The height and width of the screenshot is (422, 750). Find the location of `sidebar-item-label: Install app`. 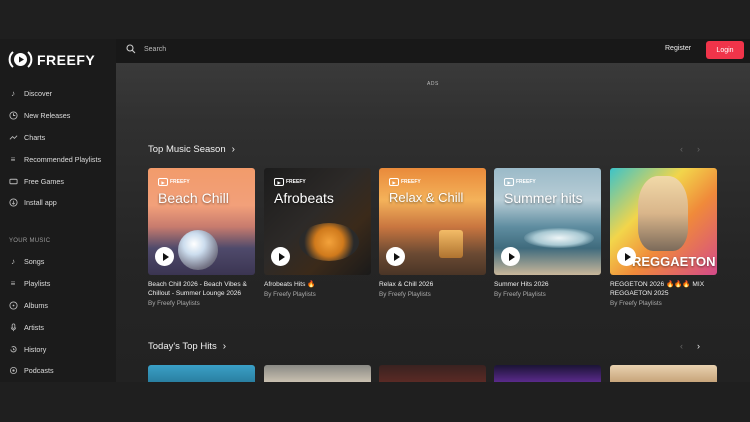

sidebar-item-label: Install app is located at coordinates (40, 202).